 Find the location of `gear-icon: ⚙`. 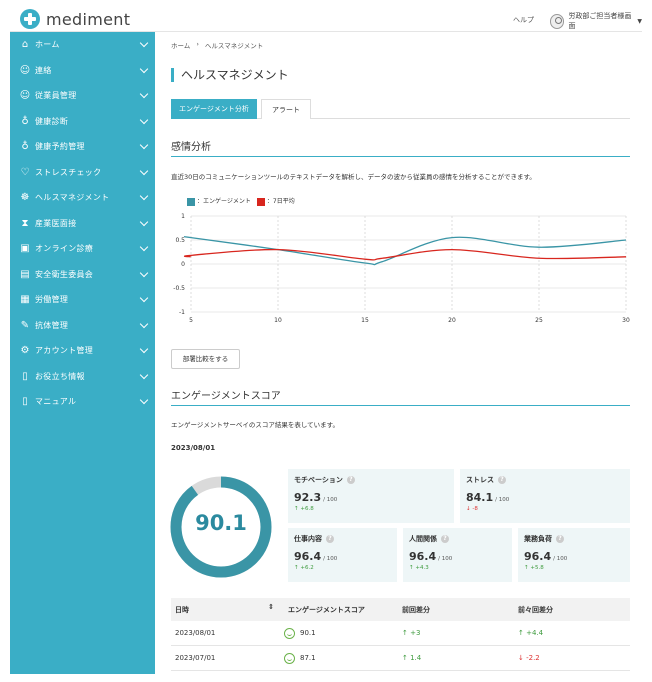

gear-icon: ⚙ is located at coordinates (25, 351).